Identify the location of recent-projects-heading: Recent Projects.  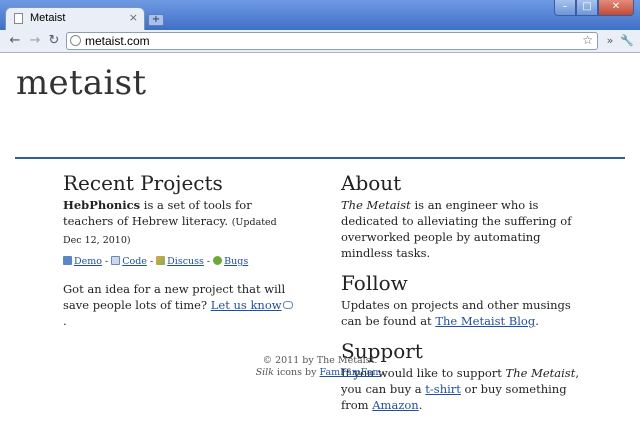
(143, 183).